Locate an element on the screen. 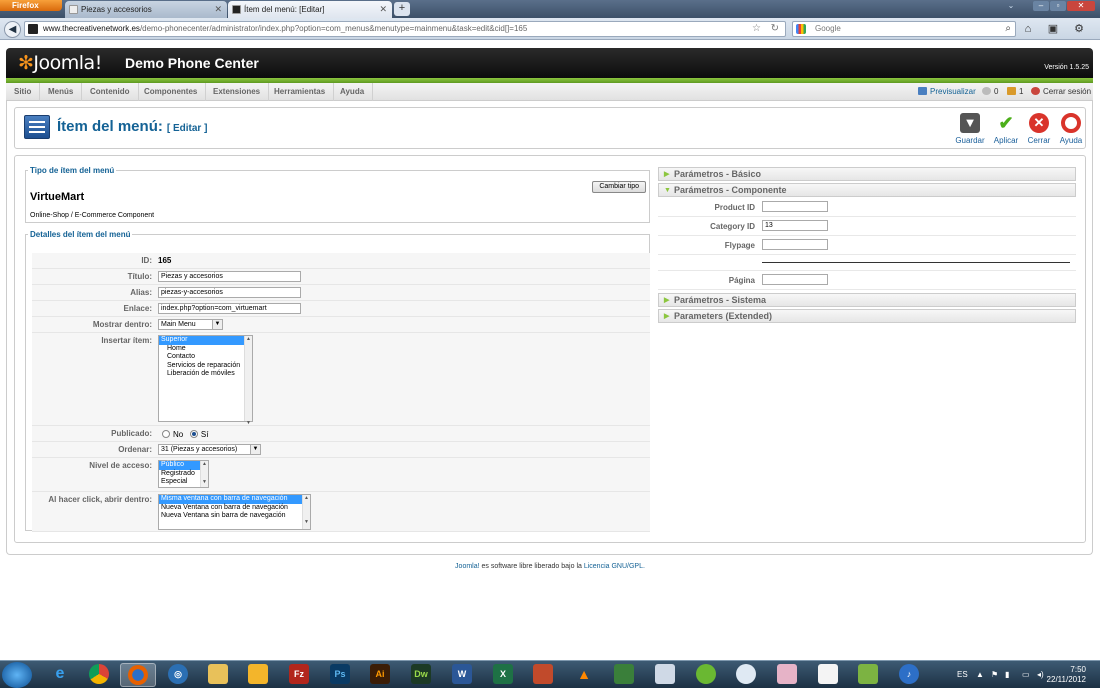  params-extended-header: ▶ Parameters (Extended) is located at coordinates (867, 316).